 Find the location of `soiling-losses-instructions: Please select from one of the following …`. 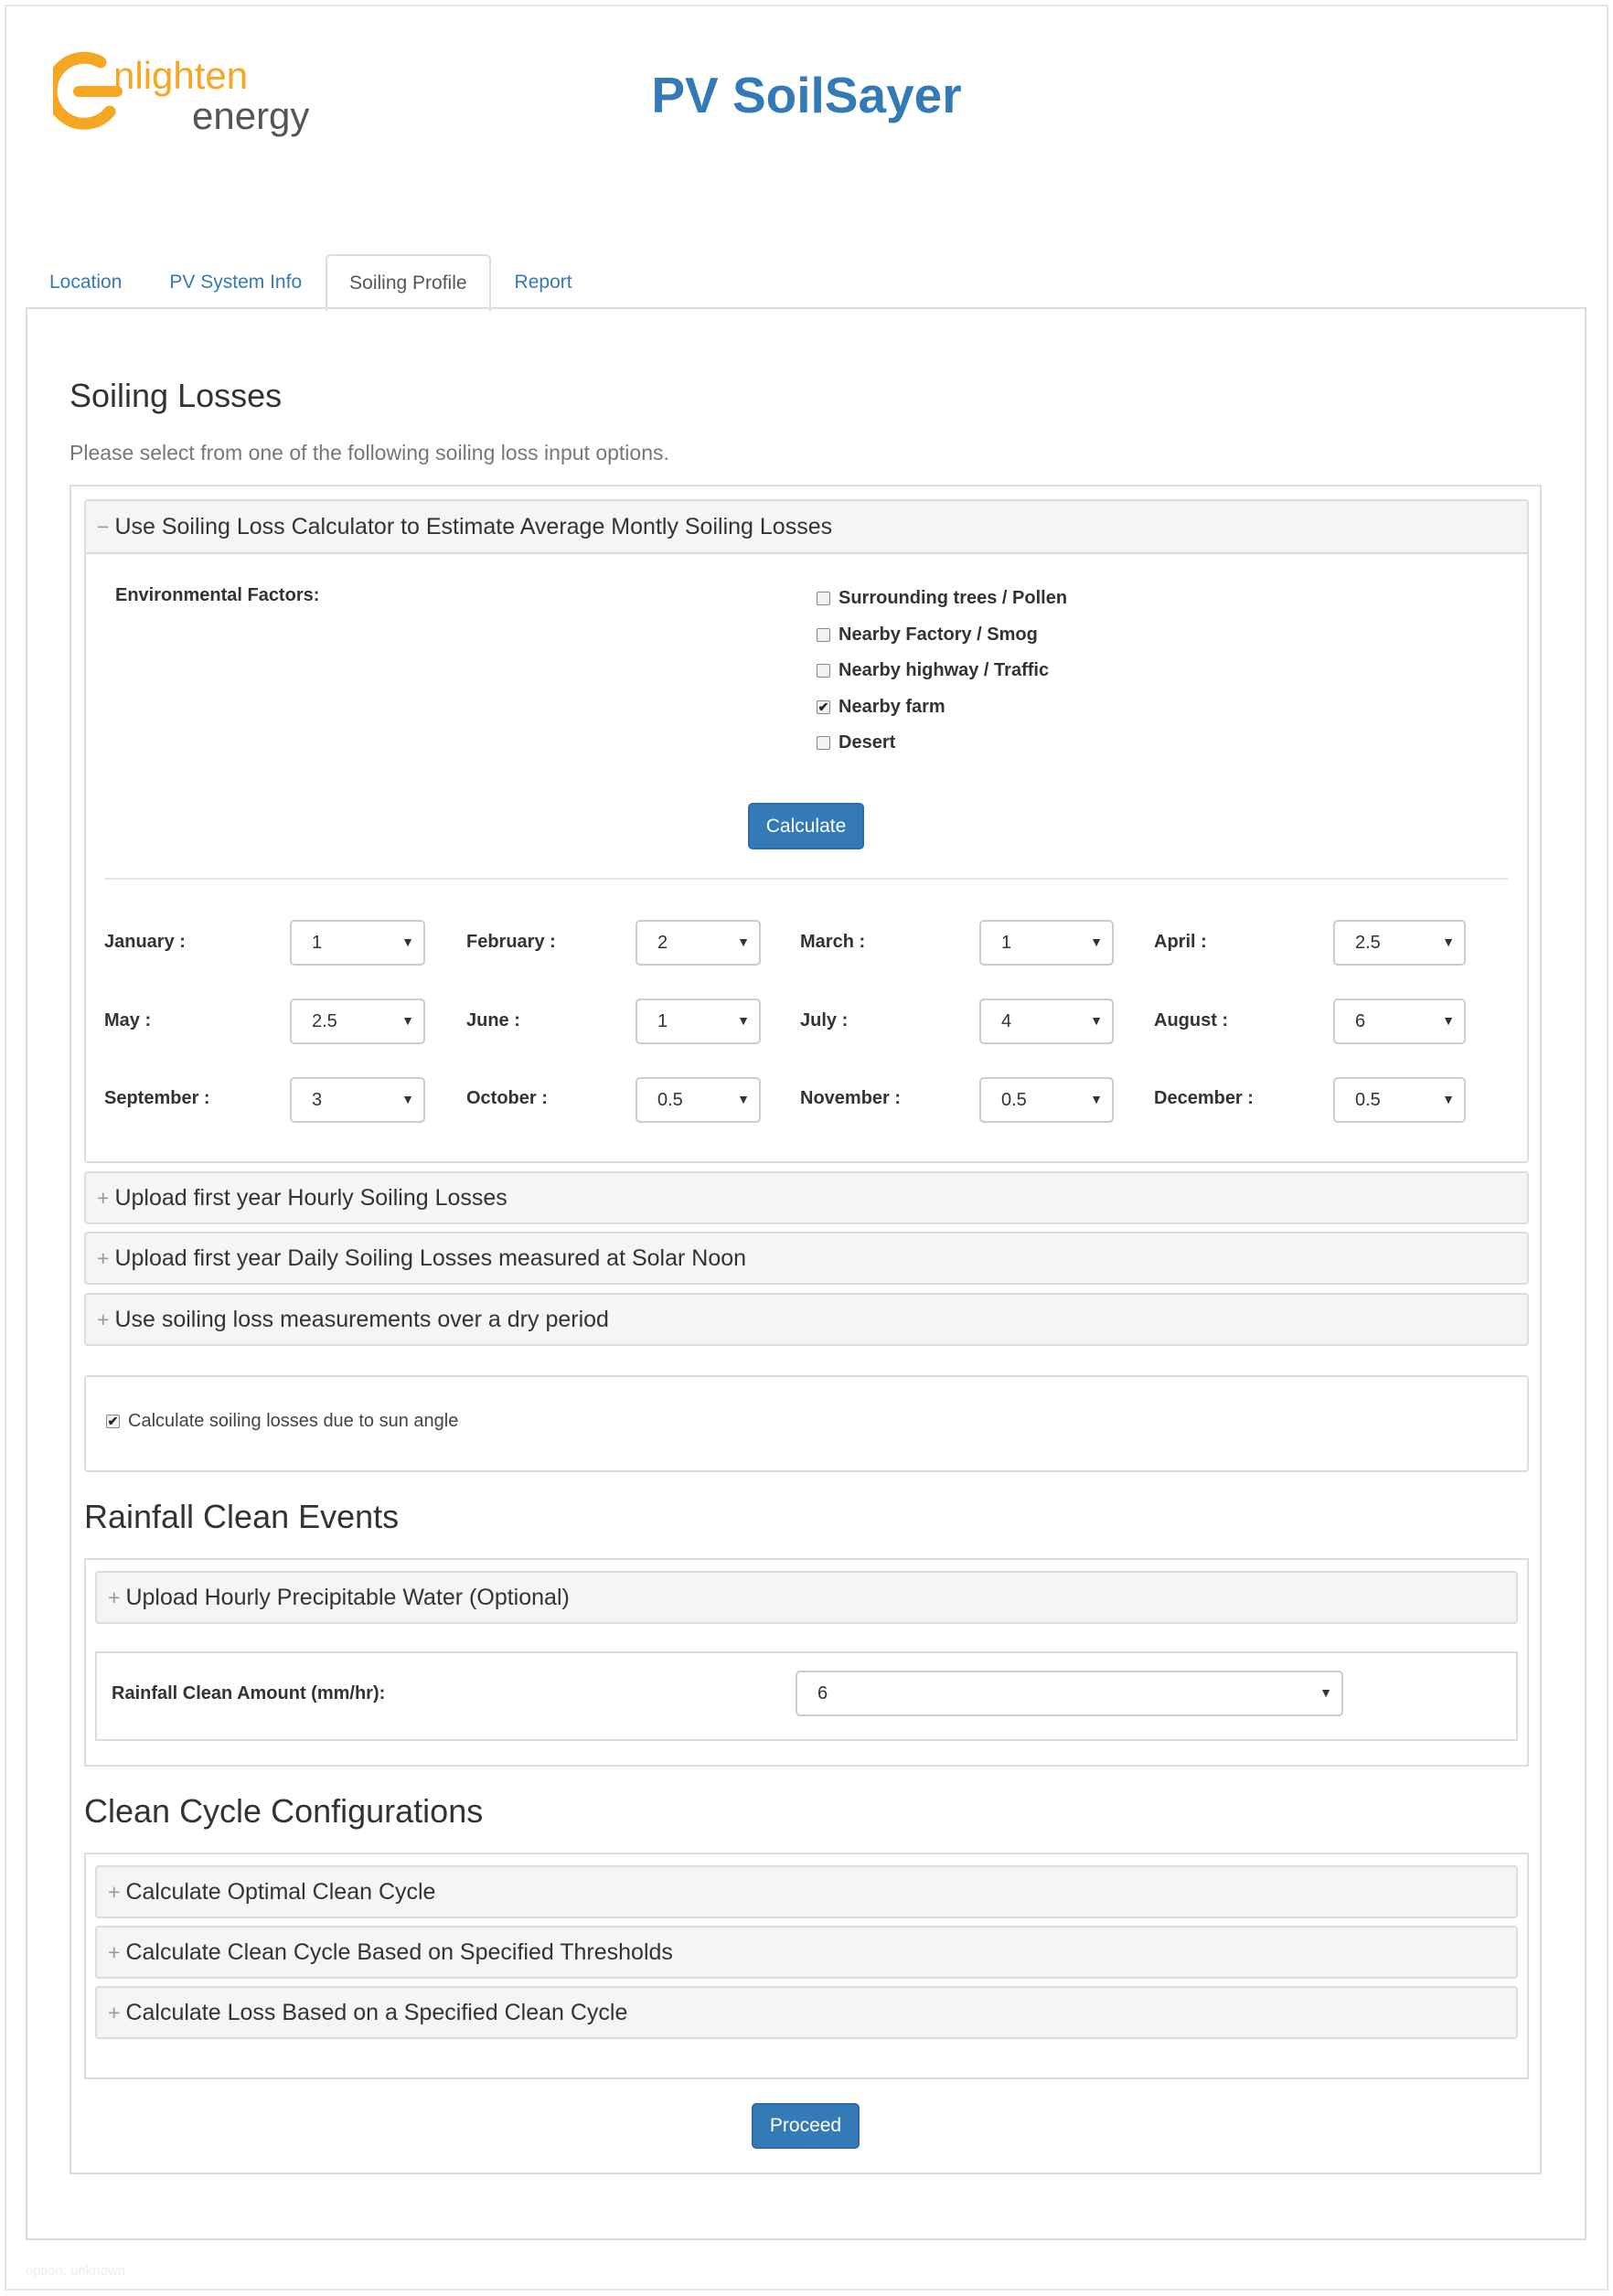

soiling-losses-instructions: Please select from one of the following … is located at coordinates (369, 453).